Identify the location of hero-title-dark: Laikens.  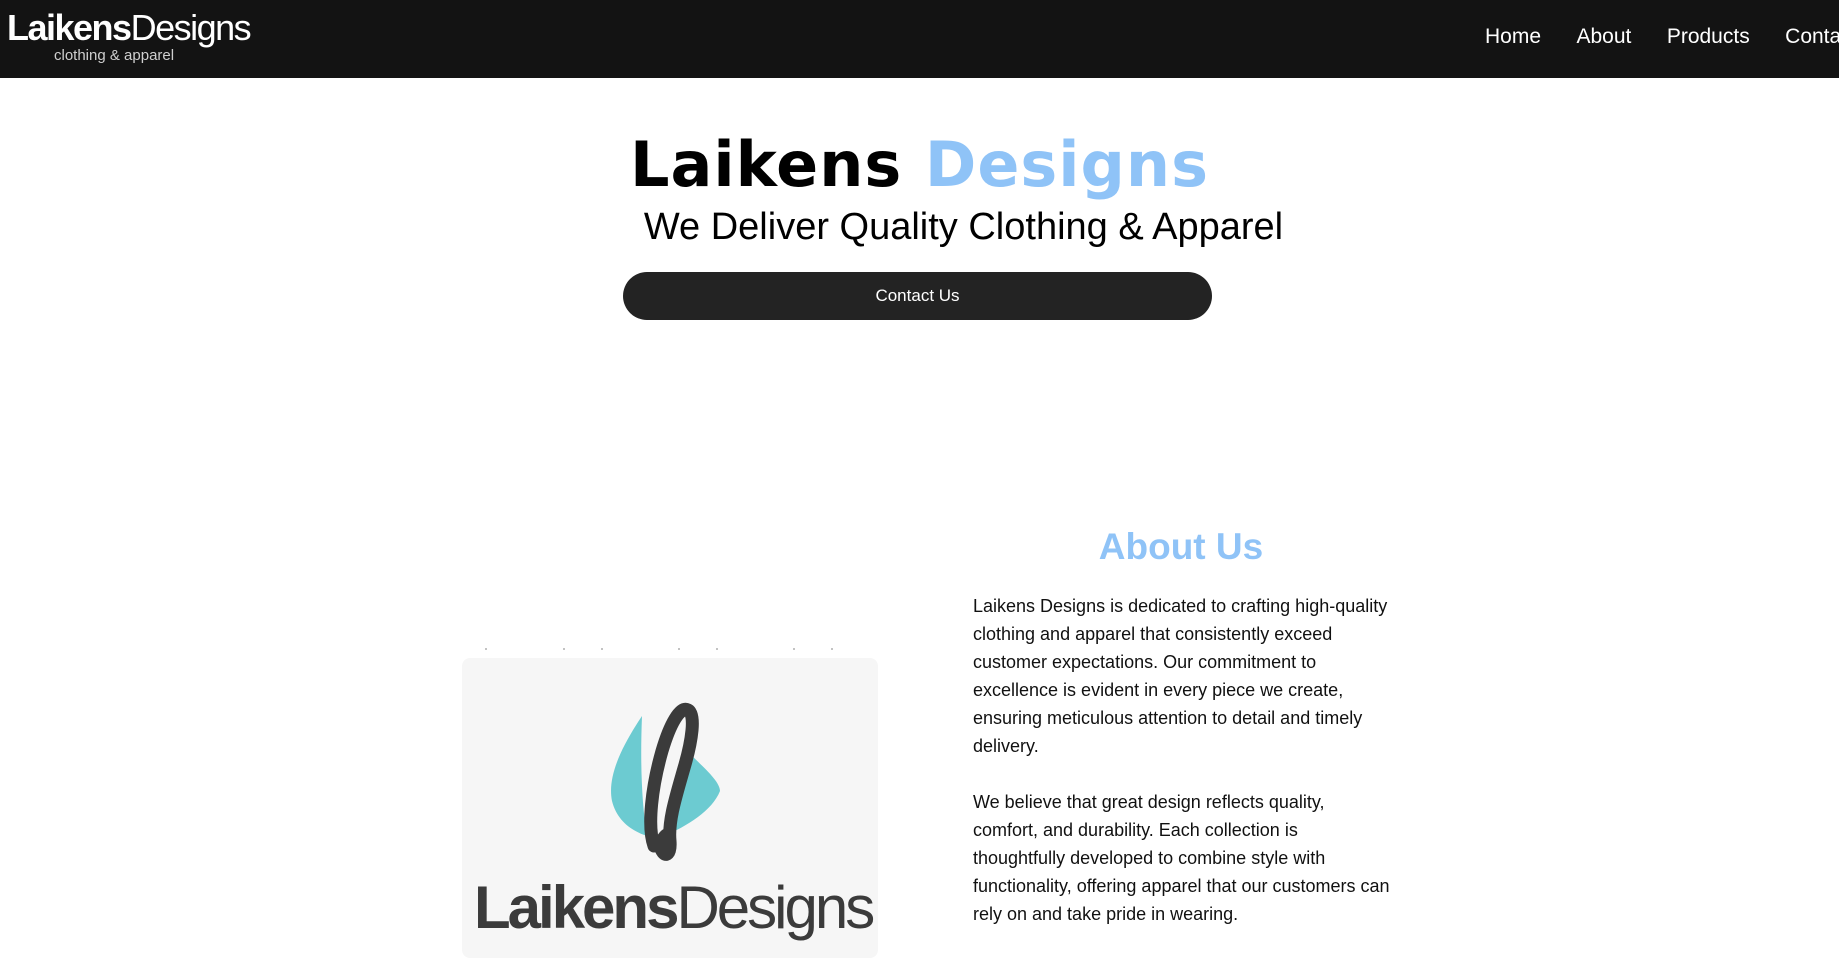
(766, 164).